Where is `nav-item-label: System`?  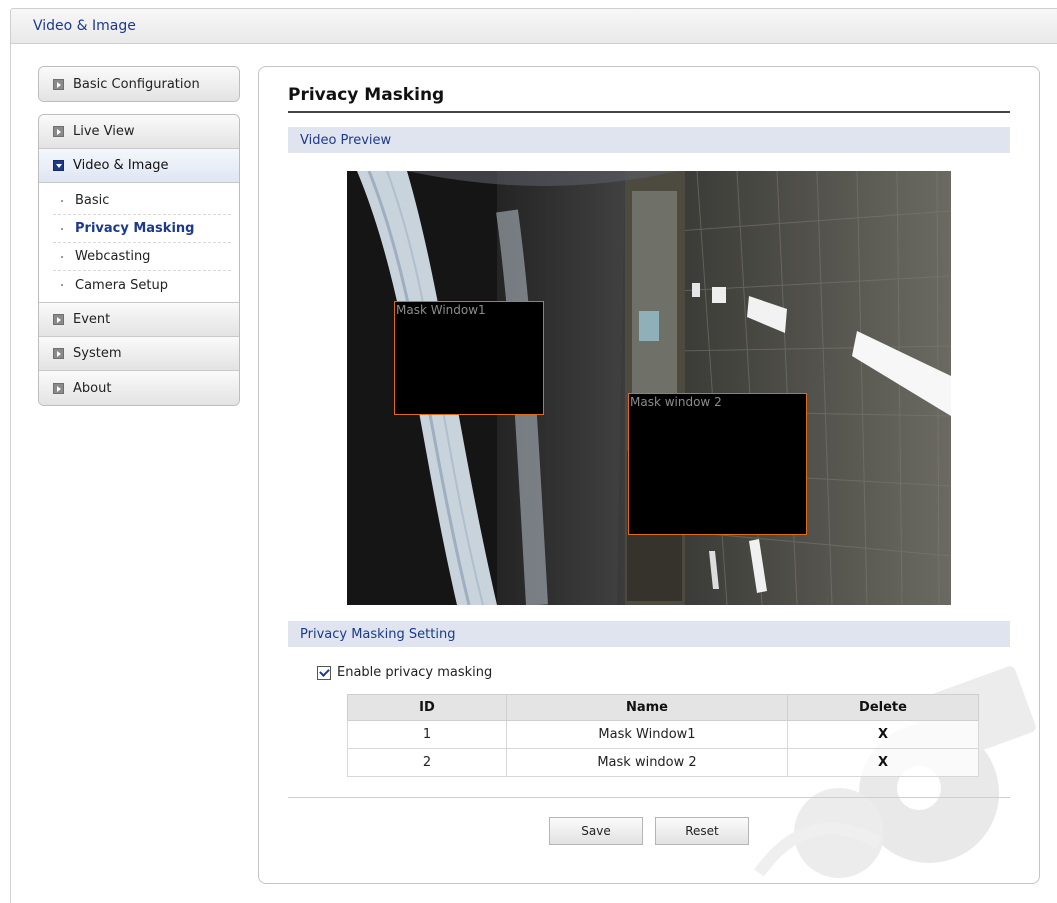
nav-item-label: System is located at coordinates (97, 353).